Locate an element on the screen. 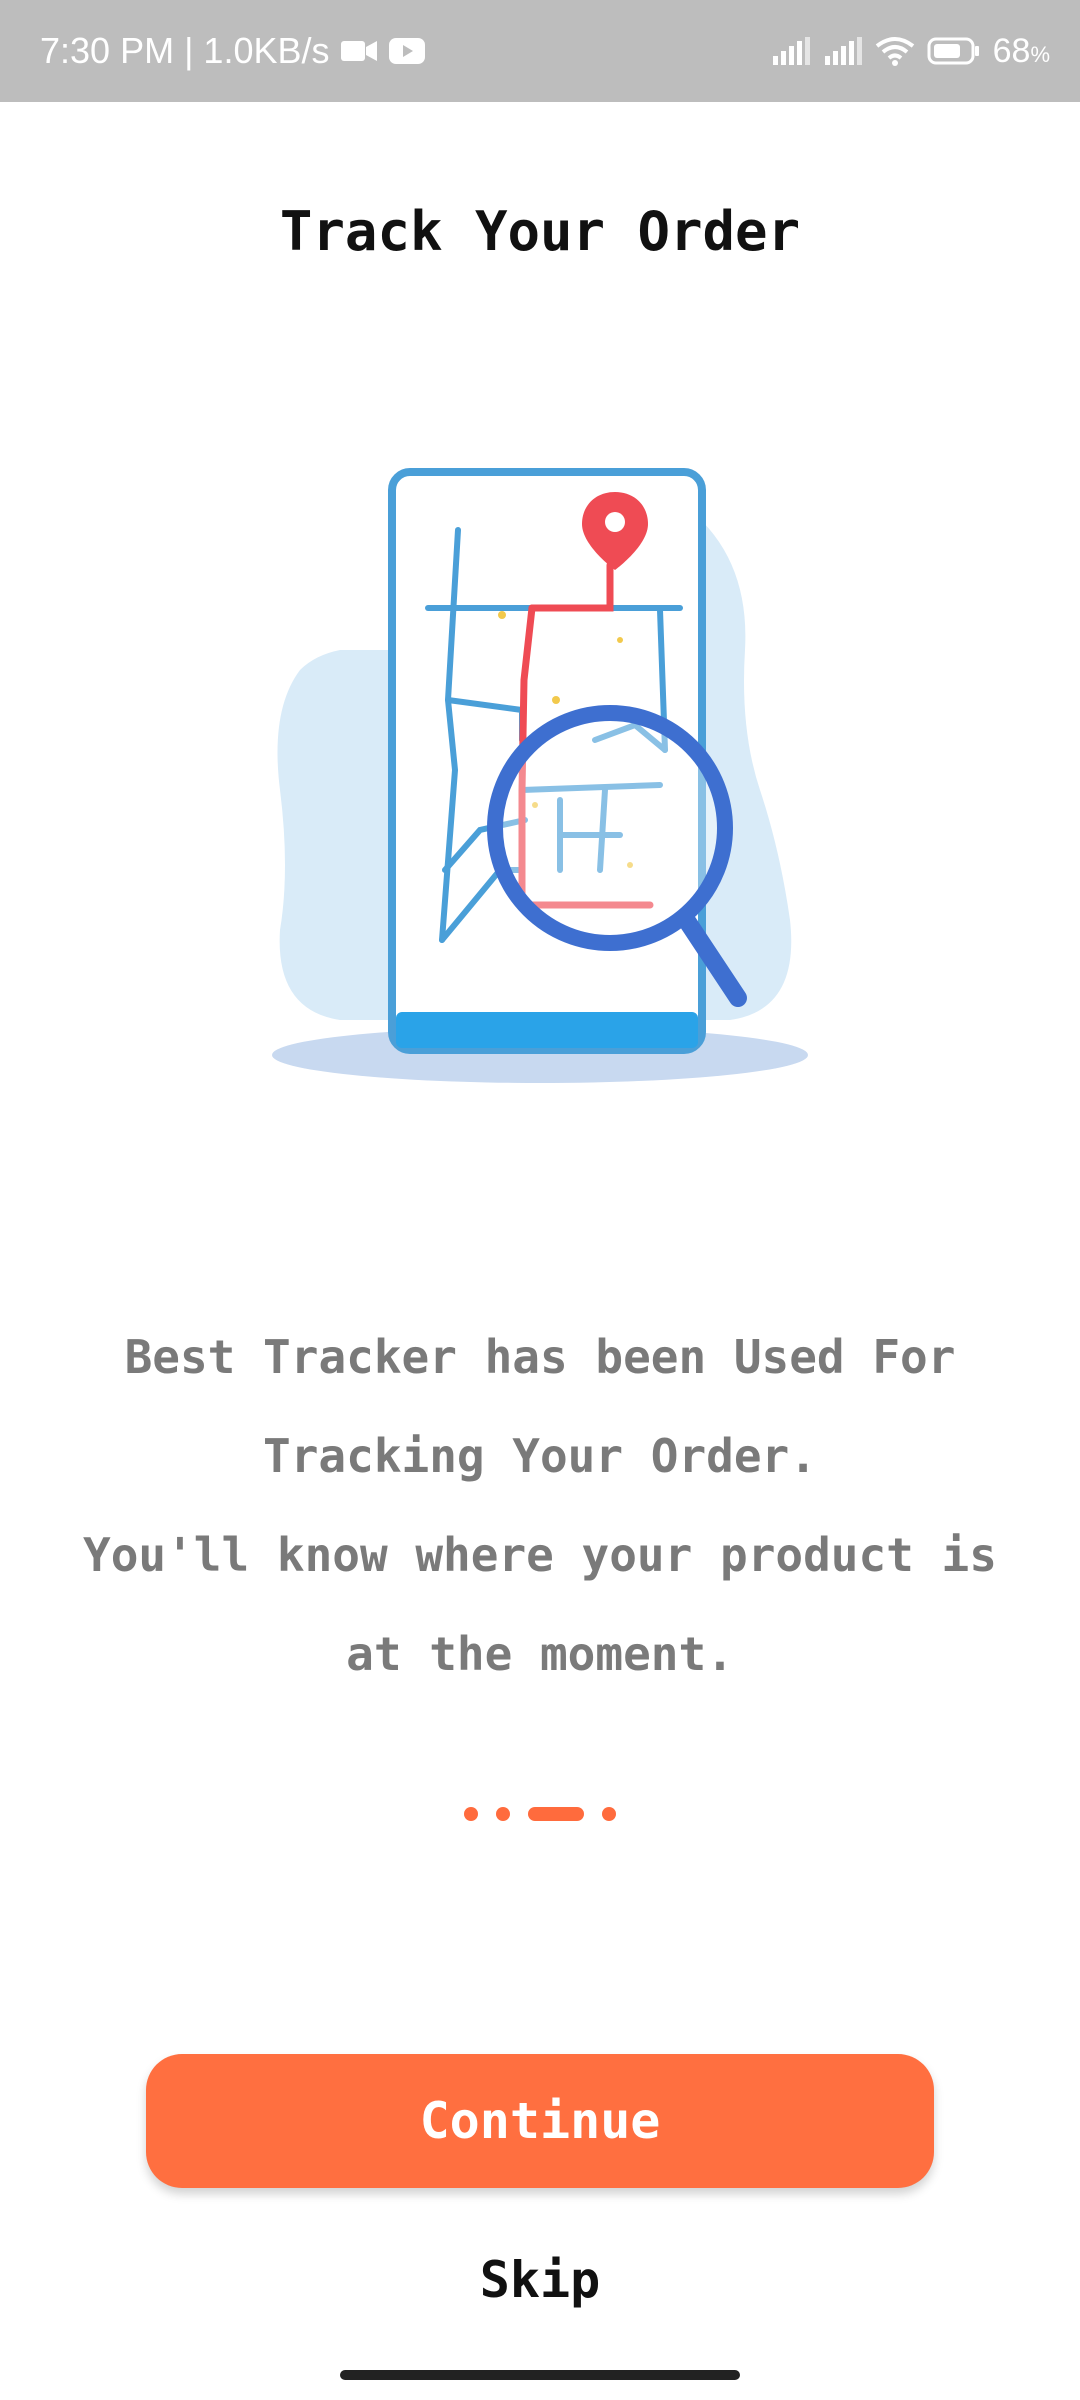 The image size is (1080, 2400). video-camera-icon is located at coordinates (359, 51).